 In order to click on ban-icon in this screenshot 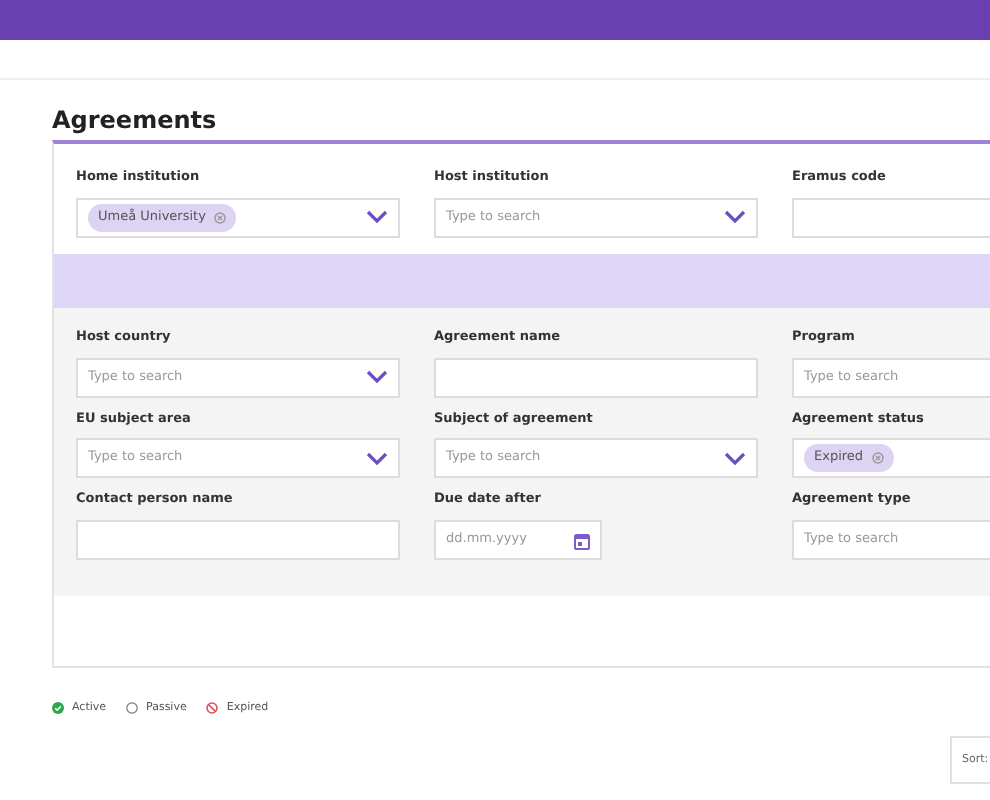, I will do `click(212, 708)`.